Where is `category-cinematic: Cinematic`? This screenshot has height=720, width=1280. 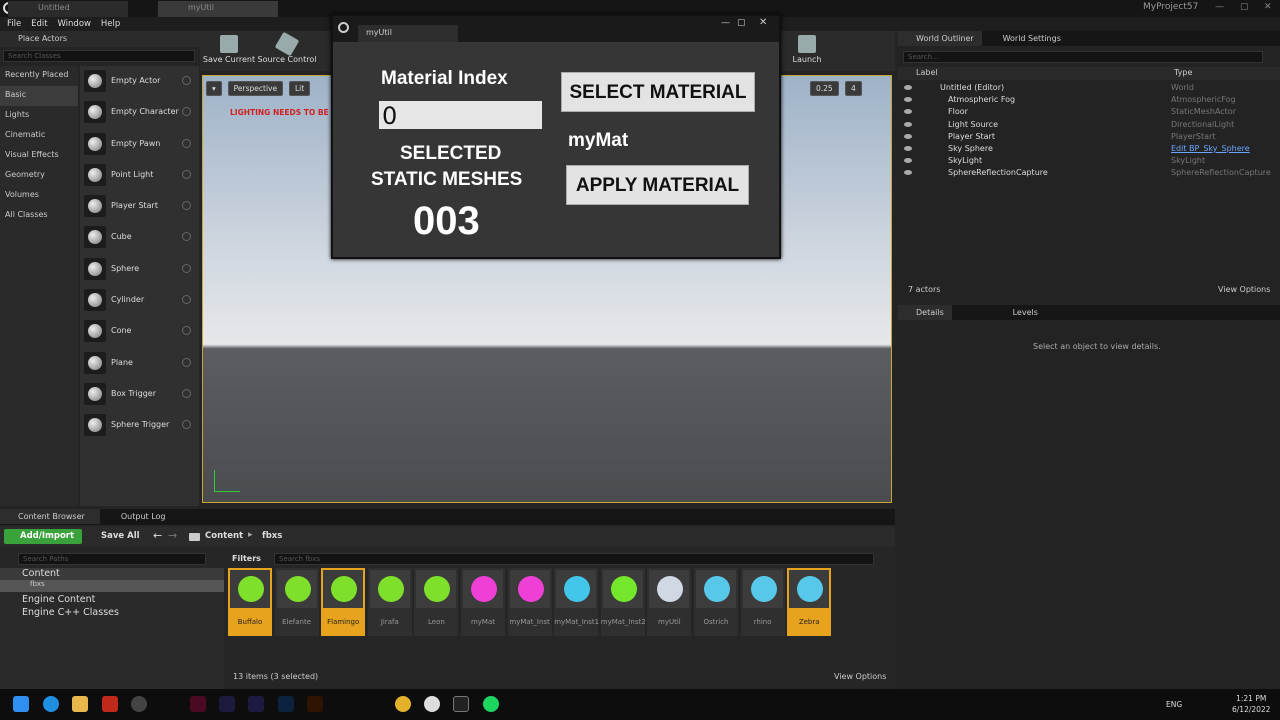 category-cinematic: Cinematic is located at coordinates (39, 136).